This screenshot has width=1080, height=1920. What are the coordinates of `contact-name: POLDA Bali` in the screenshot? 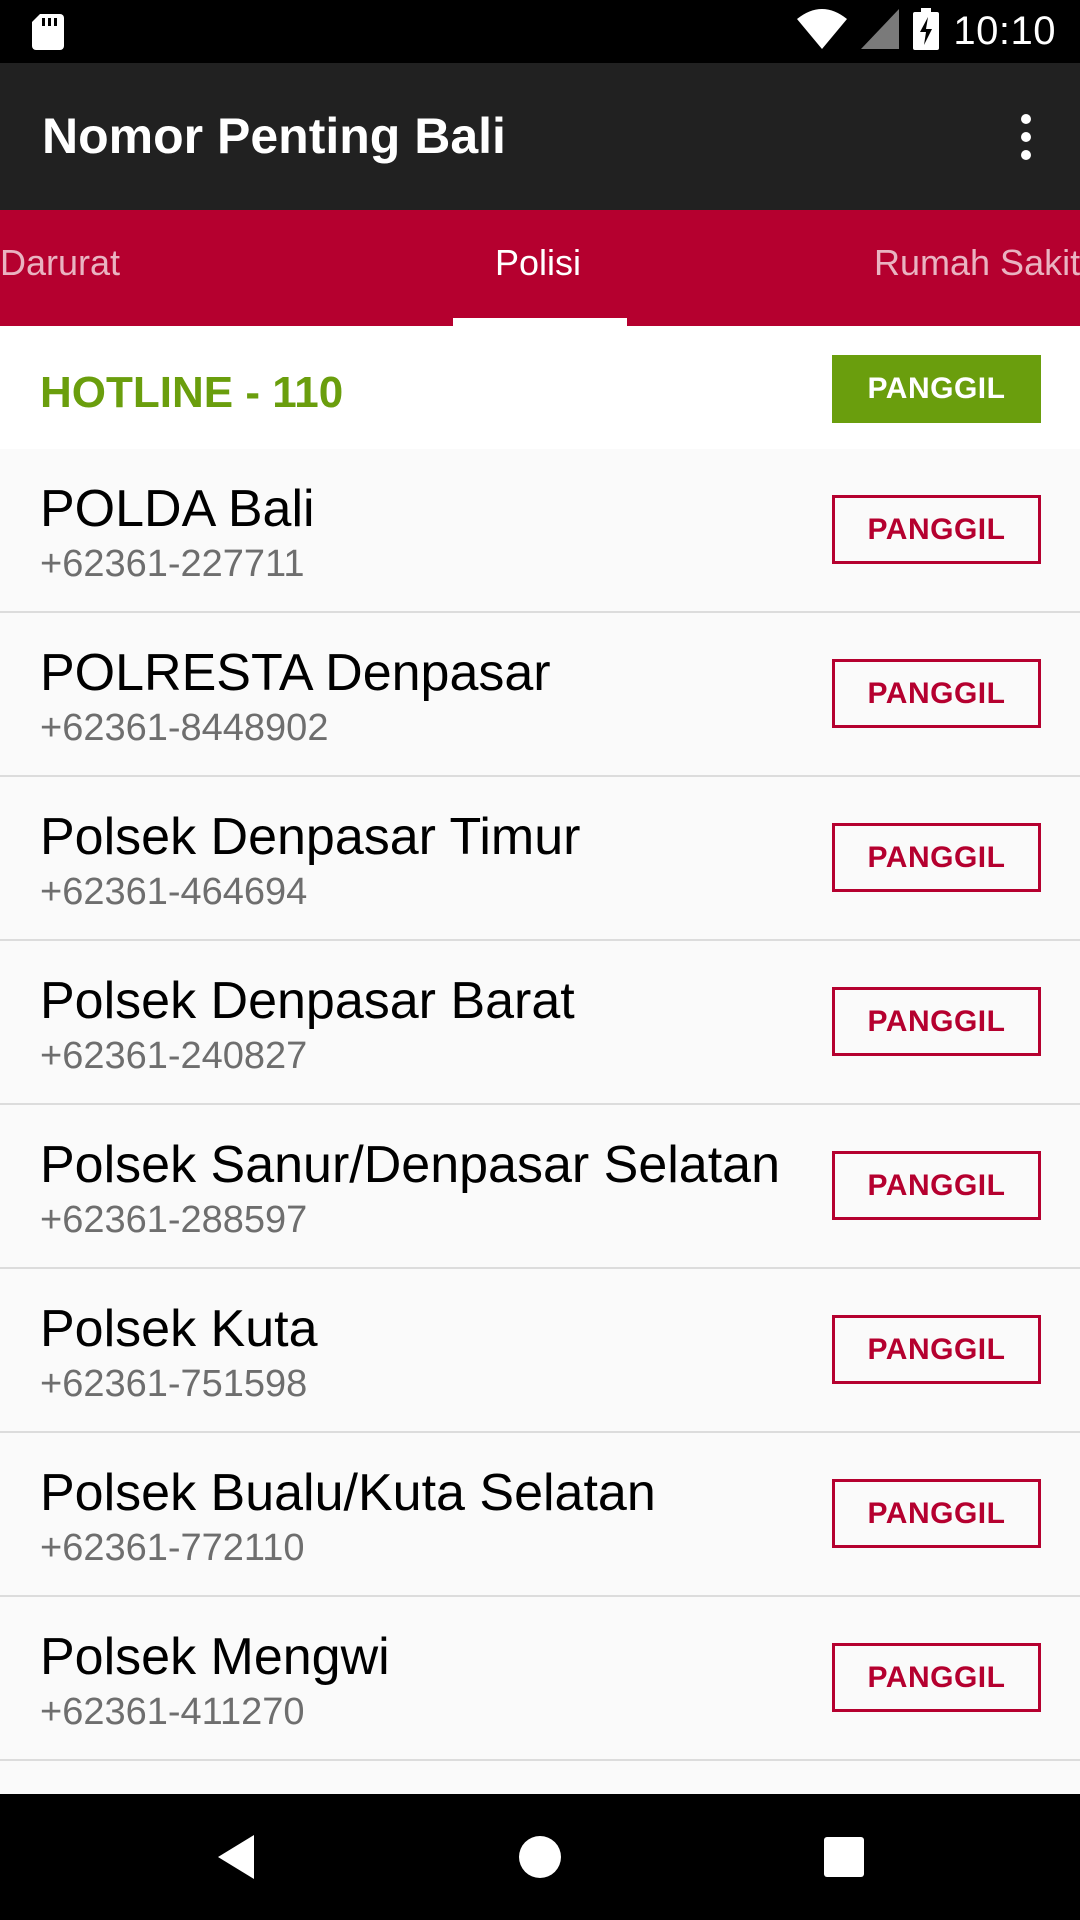 It's located at (177, 509).